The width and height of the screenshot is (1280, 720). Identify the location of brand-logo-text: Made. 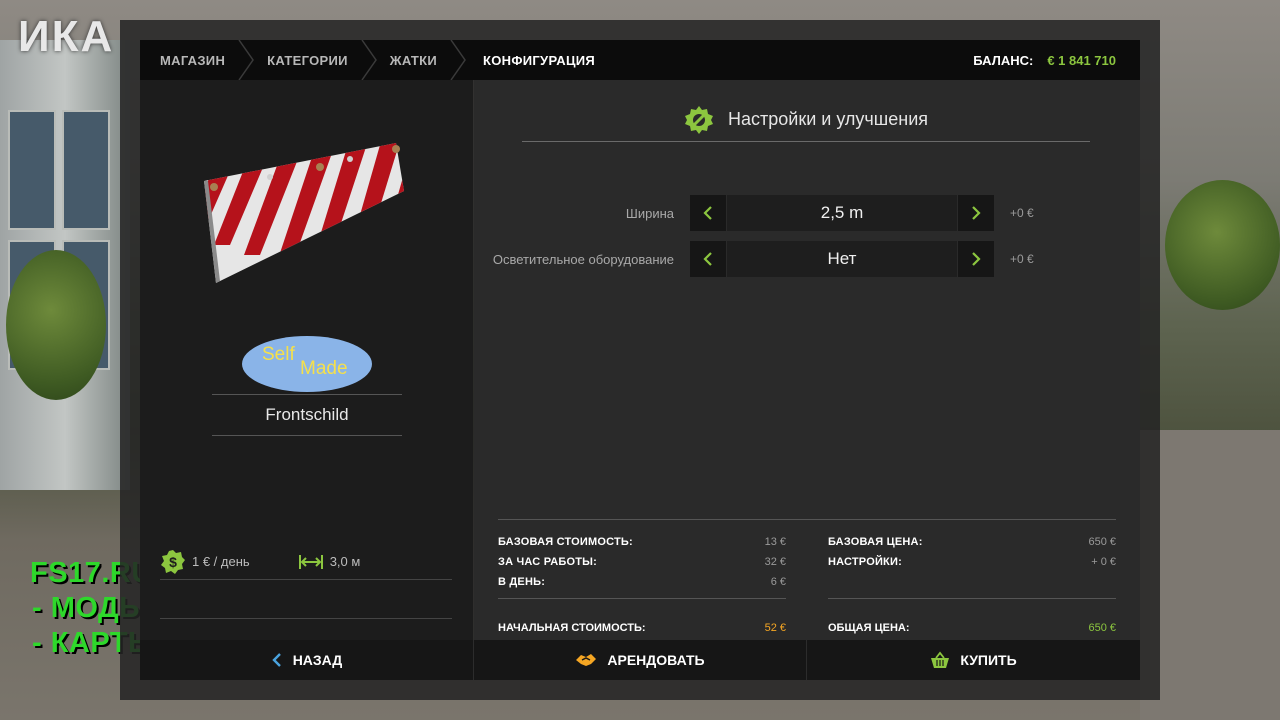
(324, 368).